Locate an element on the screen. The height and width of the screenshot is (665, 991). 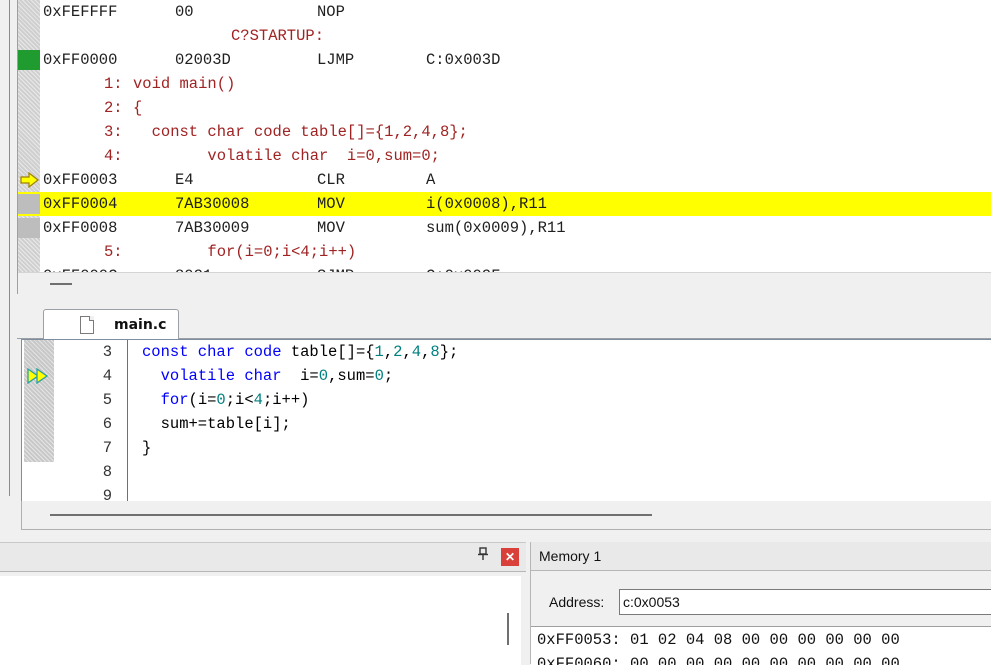
text-token: i= is located at coordinates (300, 376).